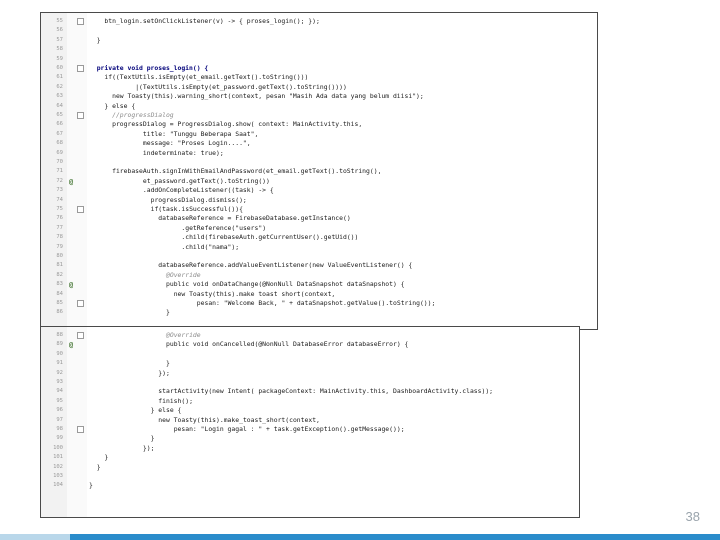 The width and height of the screenshot is (720, 540). What do you see at coordinates (692, 516) in the screenshot?
I see `slide-page-number: 38` at bounding box center [692, 516].